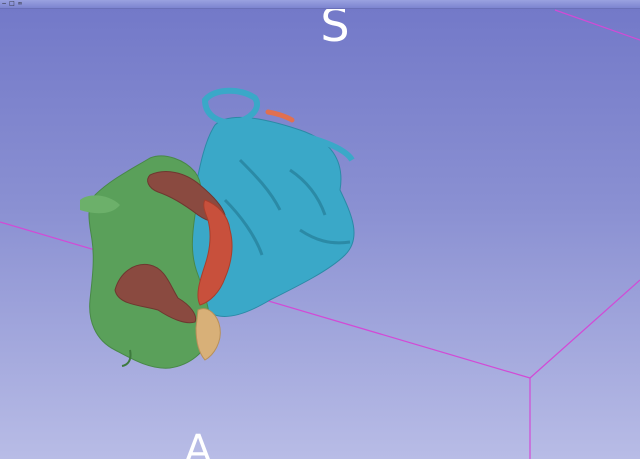  I want to click on segment-tan, so click(208, 334).